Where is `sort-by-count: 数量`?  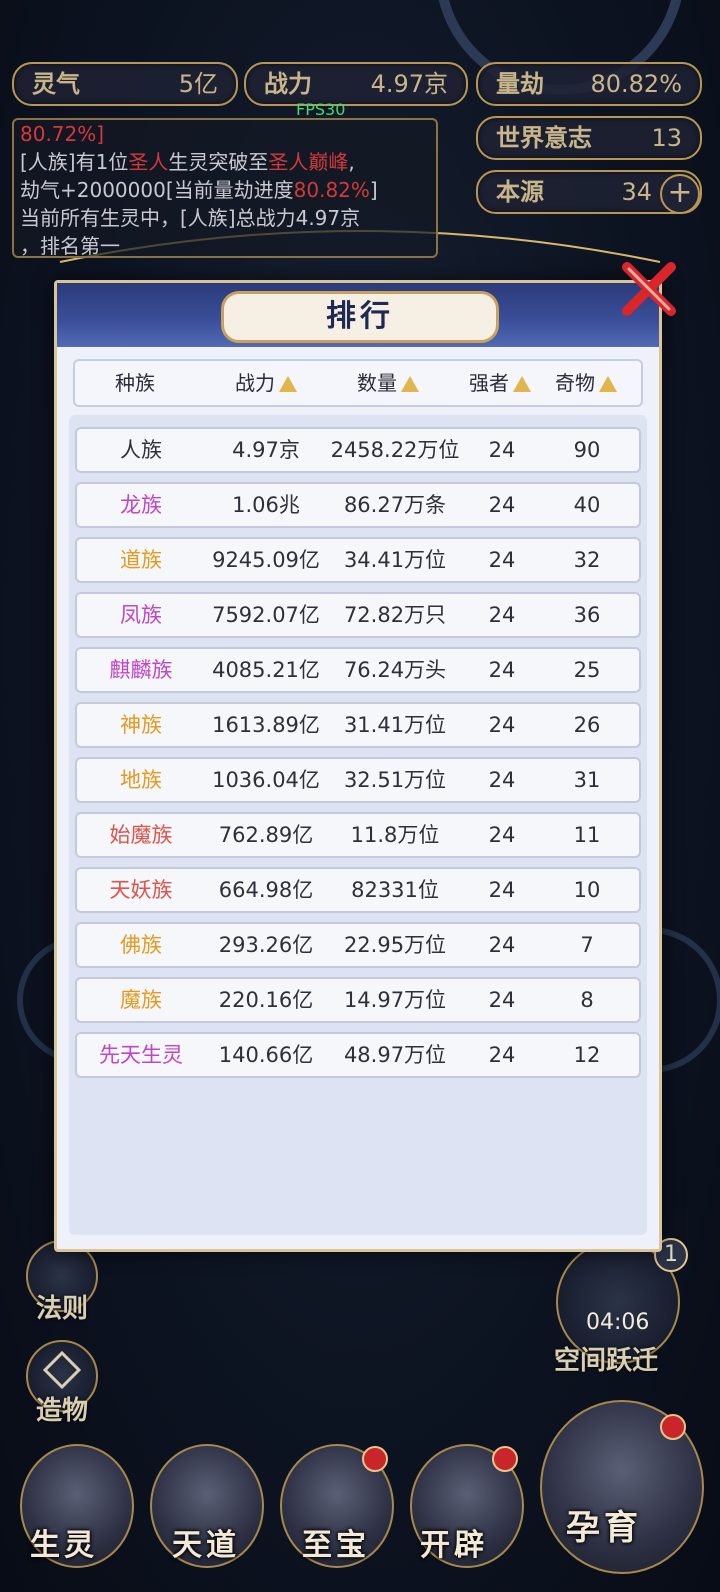
sort-by-count: 数量 is located at coordinates (388, 383).